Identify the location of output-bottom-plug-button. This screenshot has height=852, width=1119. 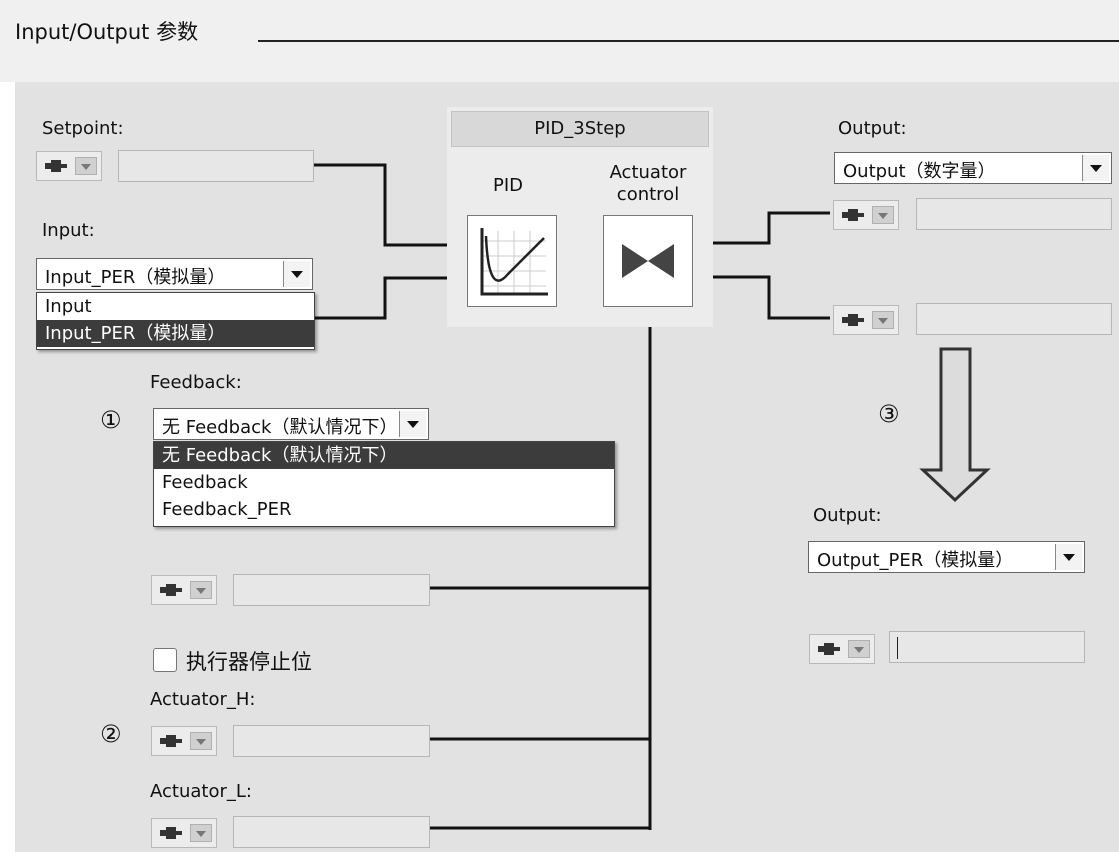
(842, 649).